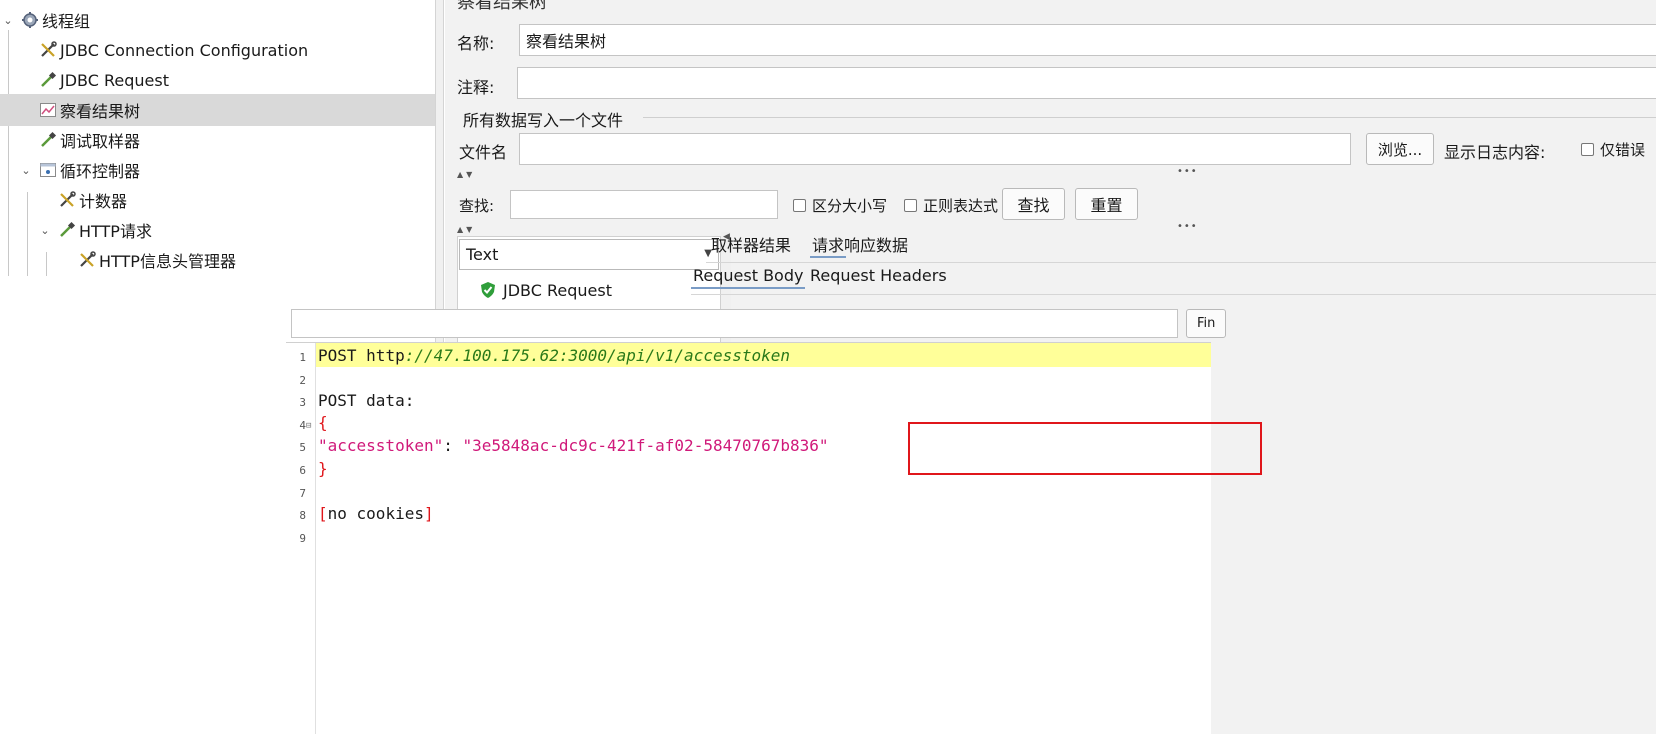  What do you see at coordinates (302, 470) in the screenshot?
I see `line-number: 6` at bounding box center [302, 470].